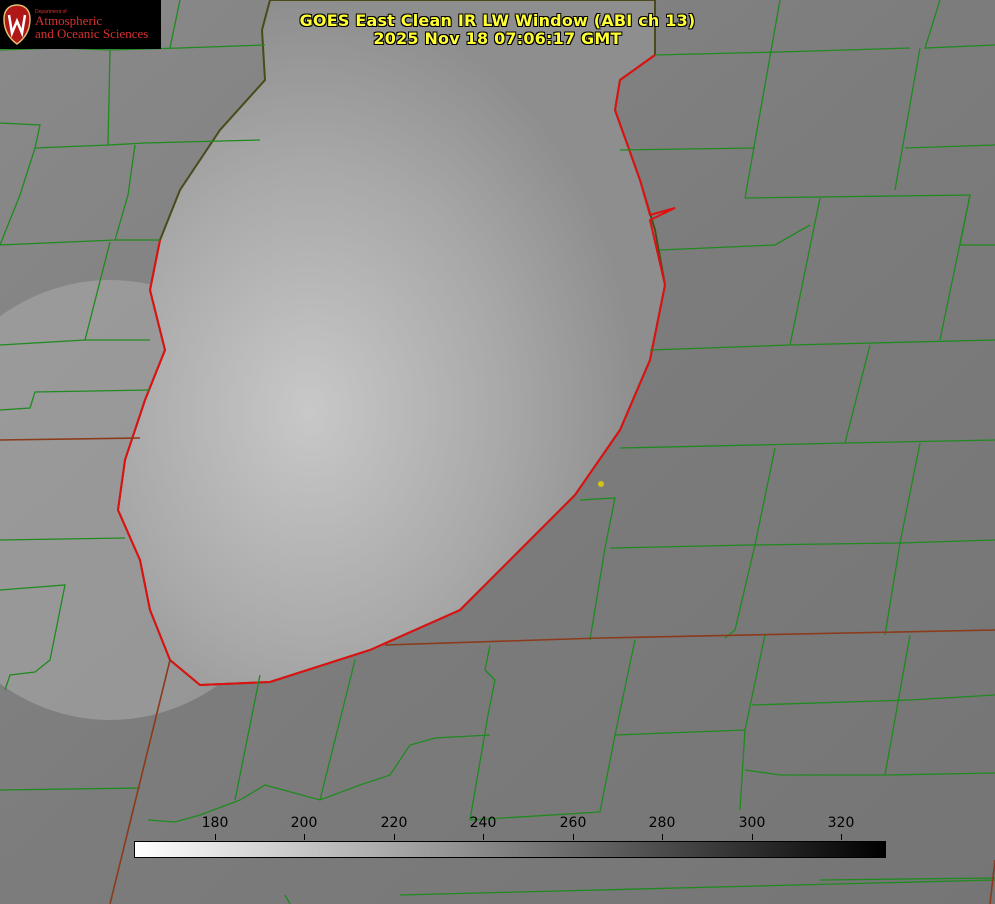  I want to click on colorbar-tick-label: 180, so click(215, 823).